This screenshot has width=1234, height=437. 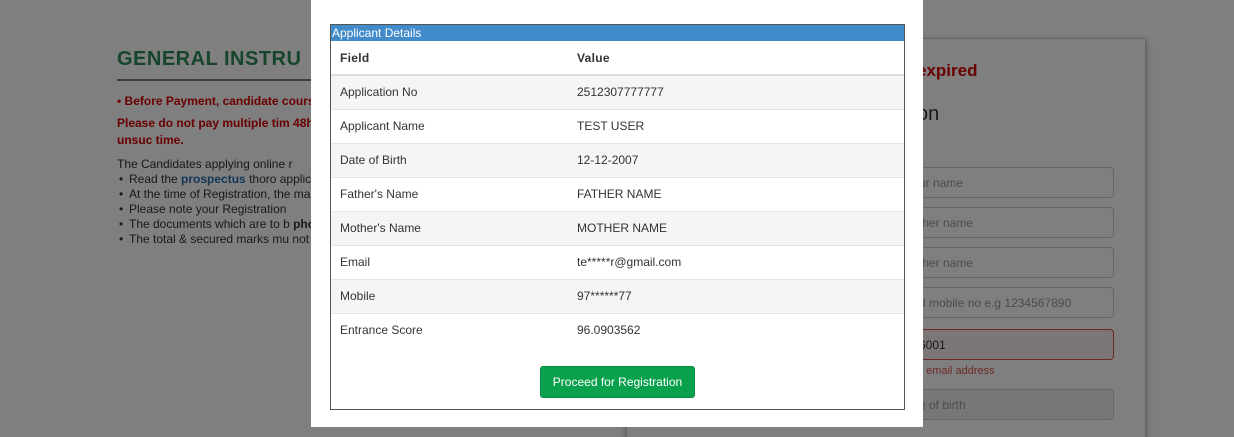 I want to click on table-row: Date of Birth 12-12-2007, so click(x=617, y=159).